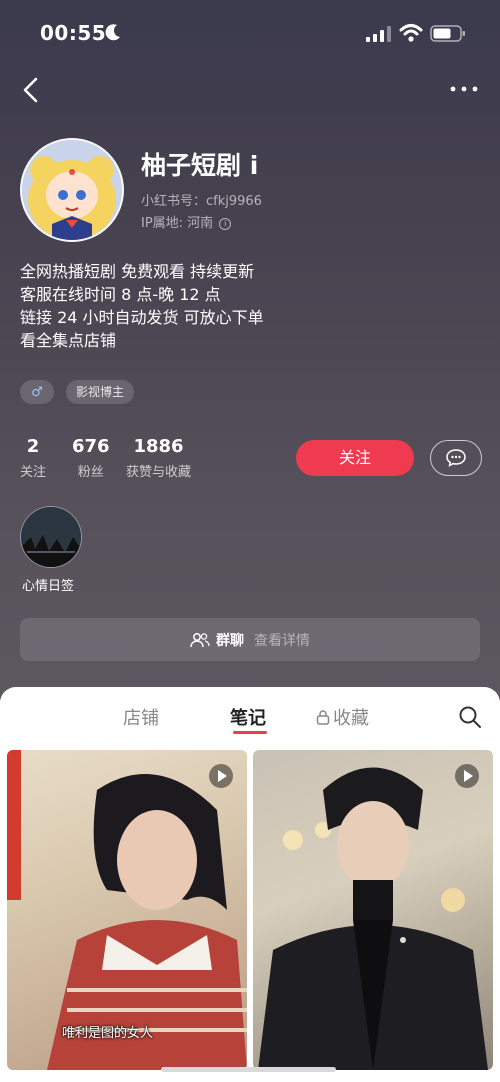 This screenshot has height=1082, width=500. Describe the element at coordinates (351, 718) in the screenshot. I see `tab-favorites-label: 收藏` at that location.